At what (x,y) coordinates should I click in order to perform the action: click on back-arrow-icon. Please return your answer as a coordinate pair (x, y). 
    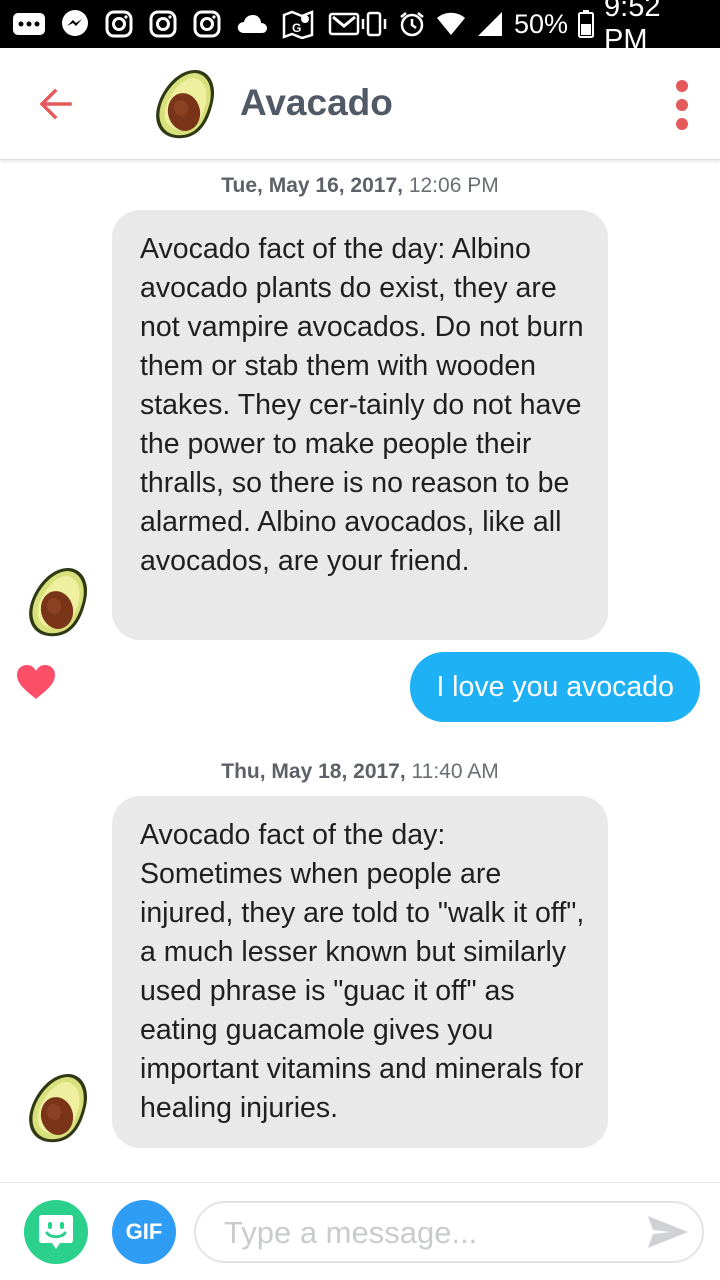
    Looking at the image, I should click on (55, 104).